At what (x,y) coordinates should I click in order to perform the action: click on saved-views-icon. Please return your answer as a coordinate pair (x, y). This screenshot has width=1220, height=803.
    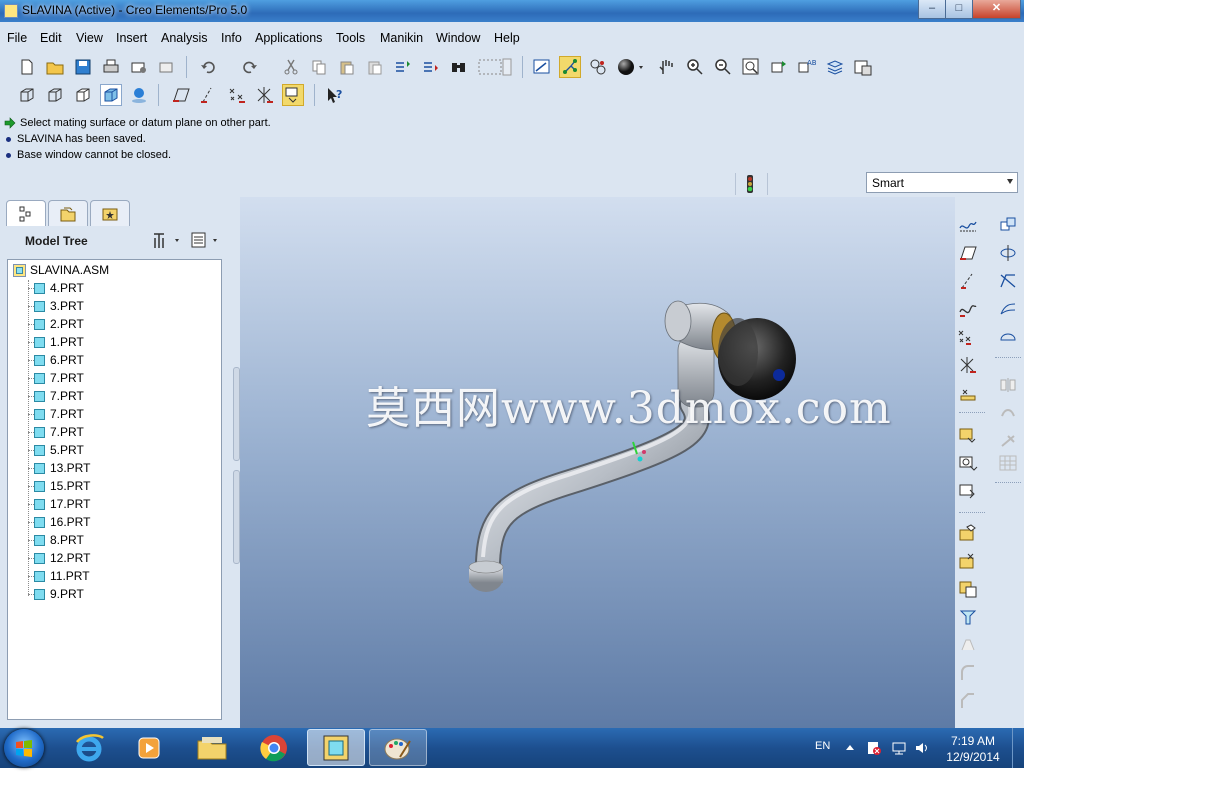
    Looking at the image, I should click on (779, 67).